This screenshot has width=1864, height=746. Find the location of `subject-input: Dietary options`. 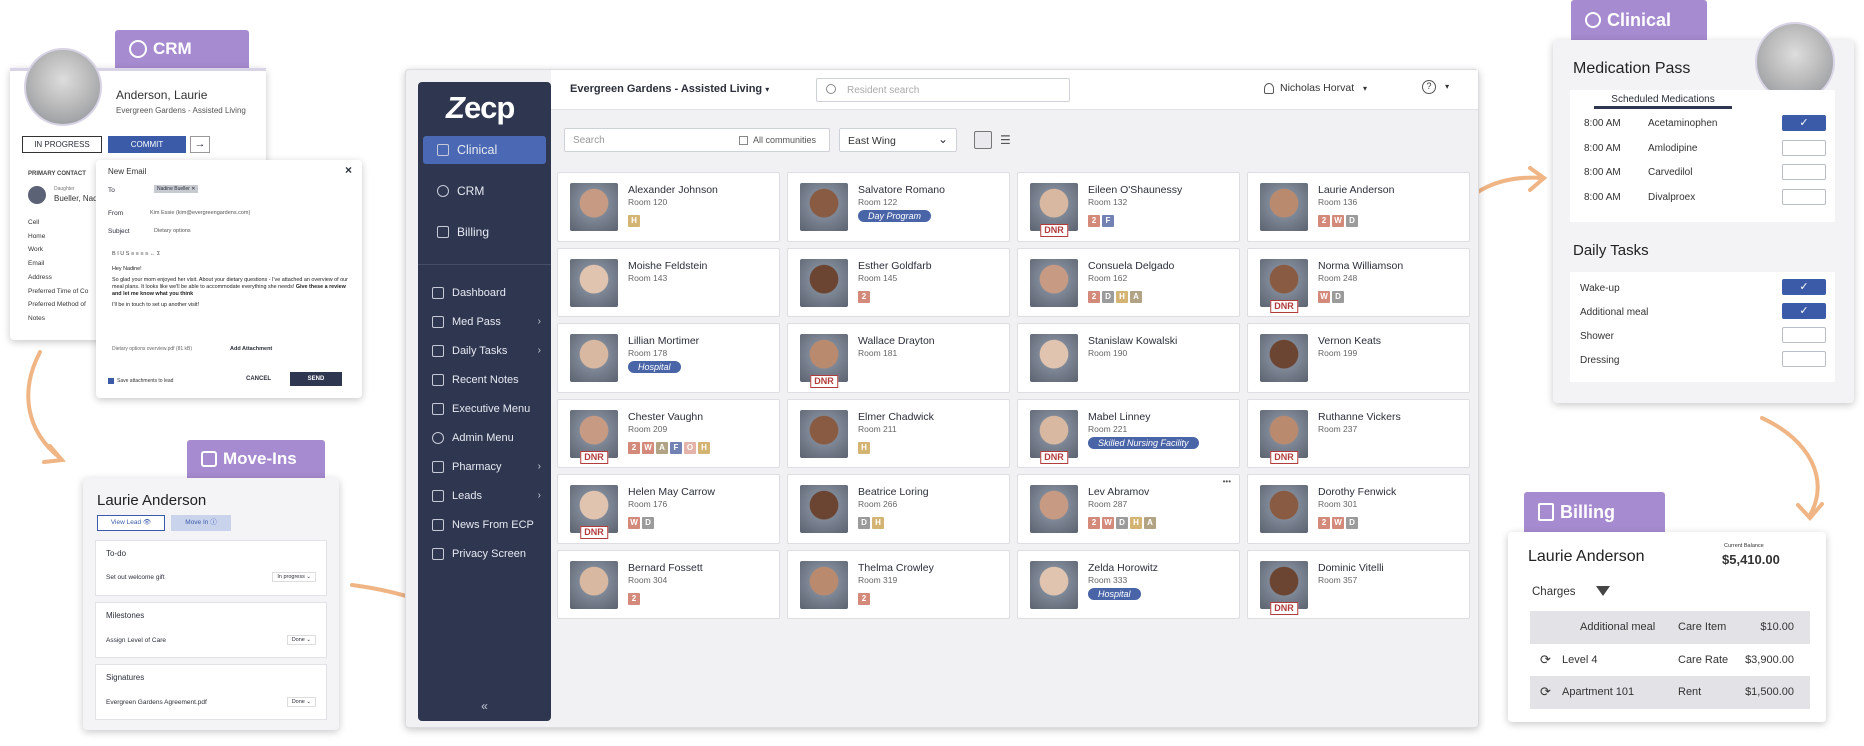

subject-input: Dietary options is located at coordinates (172, 231).